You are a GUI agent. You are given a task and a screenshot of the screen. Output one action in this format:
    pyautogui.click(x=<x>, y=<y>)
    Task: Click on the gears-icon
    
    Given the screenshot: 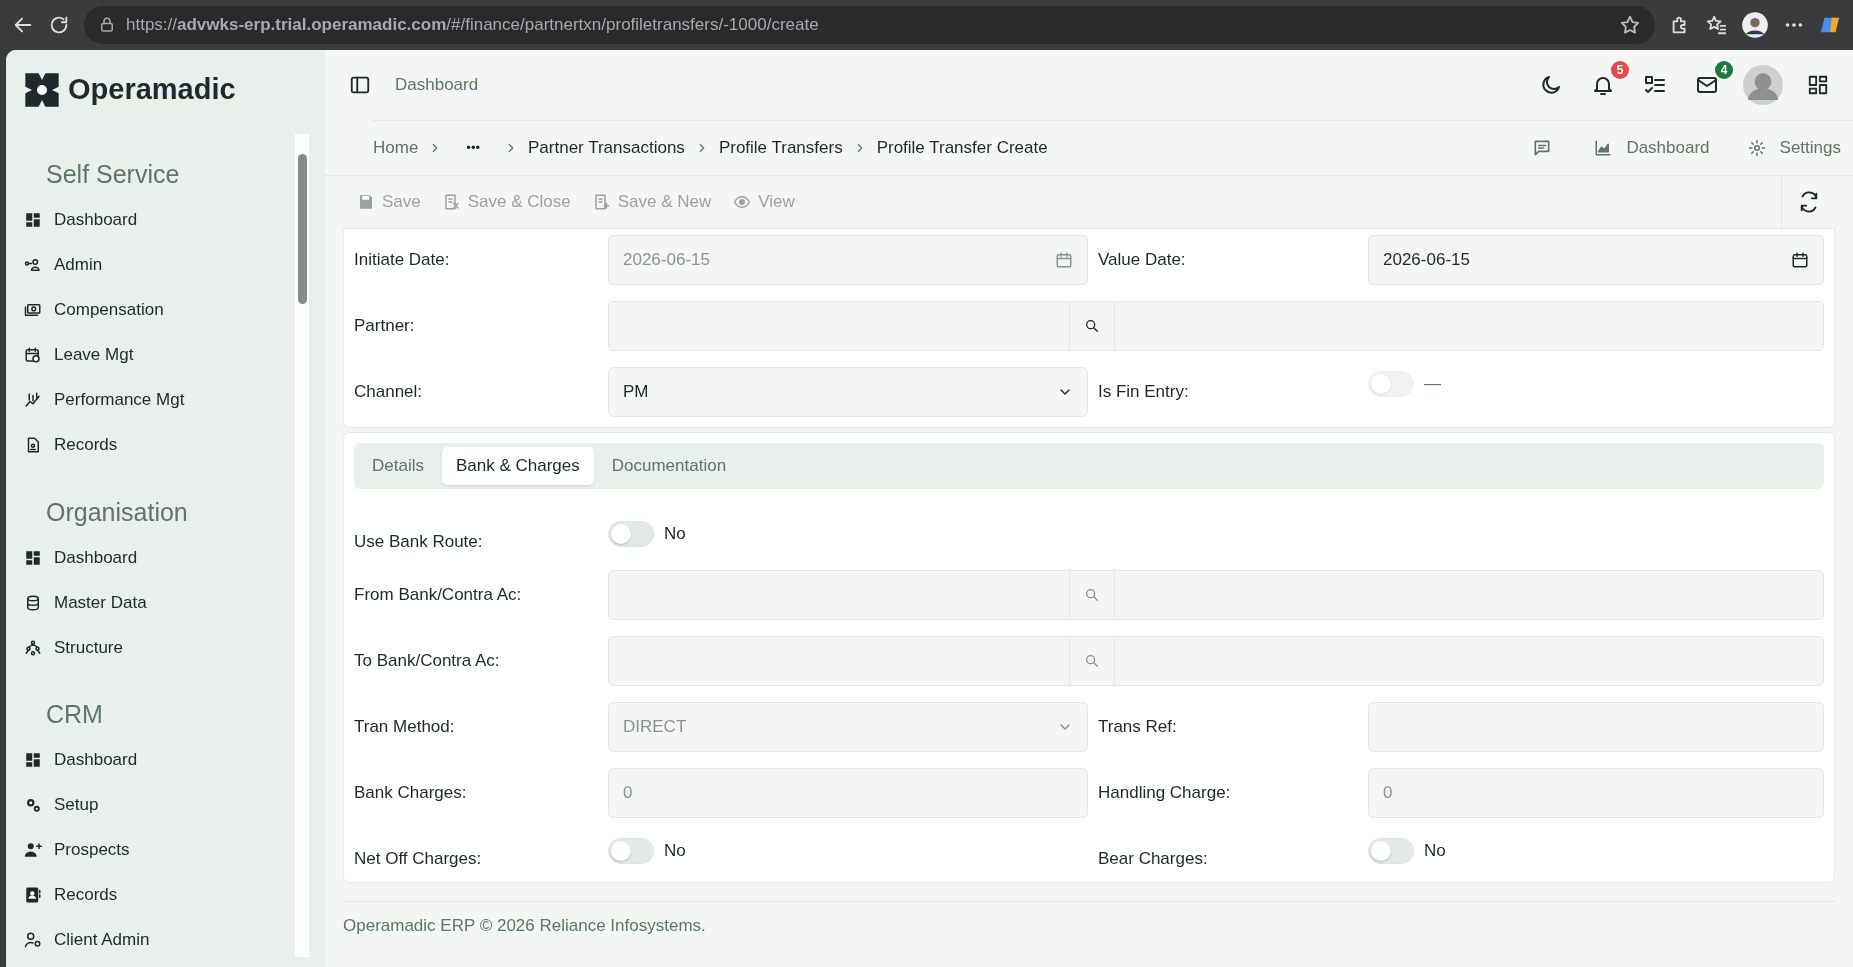 What is the action you would take?
    pyautogui.click(x=33, y=805)
    